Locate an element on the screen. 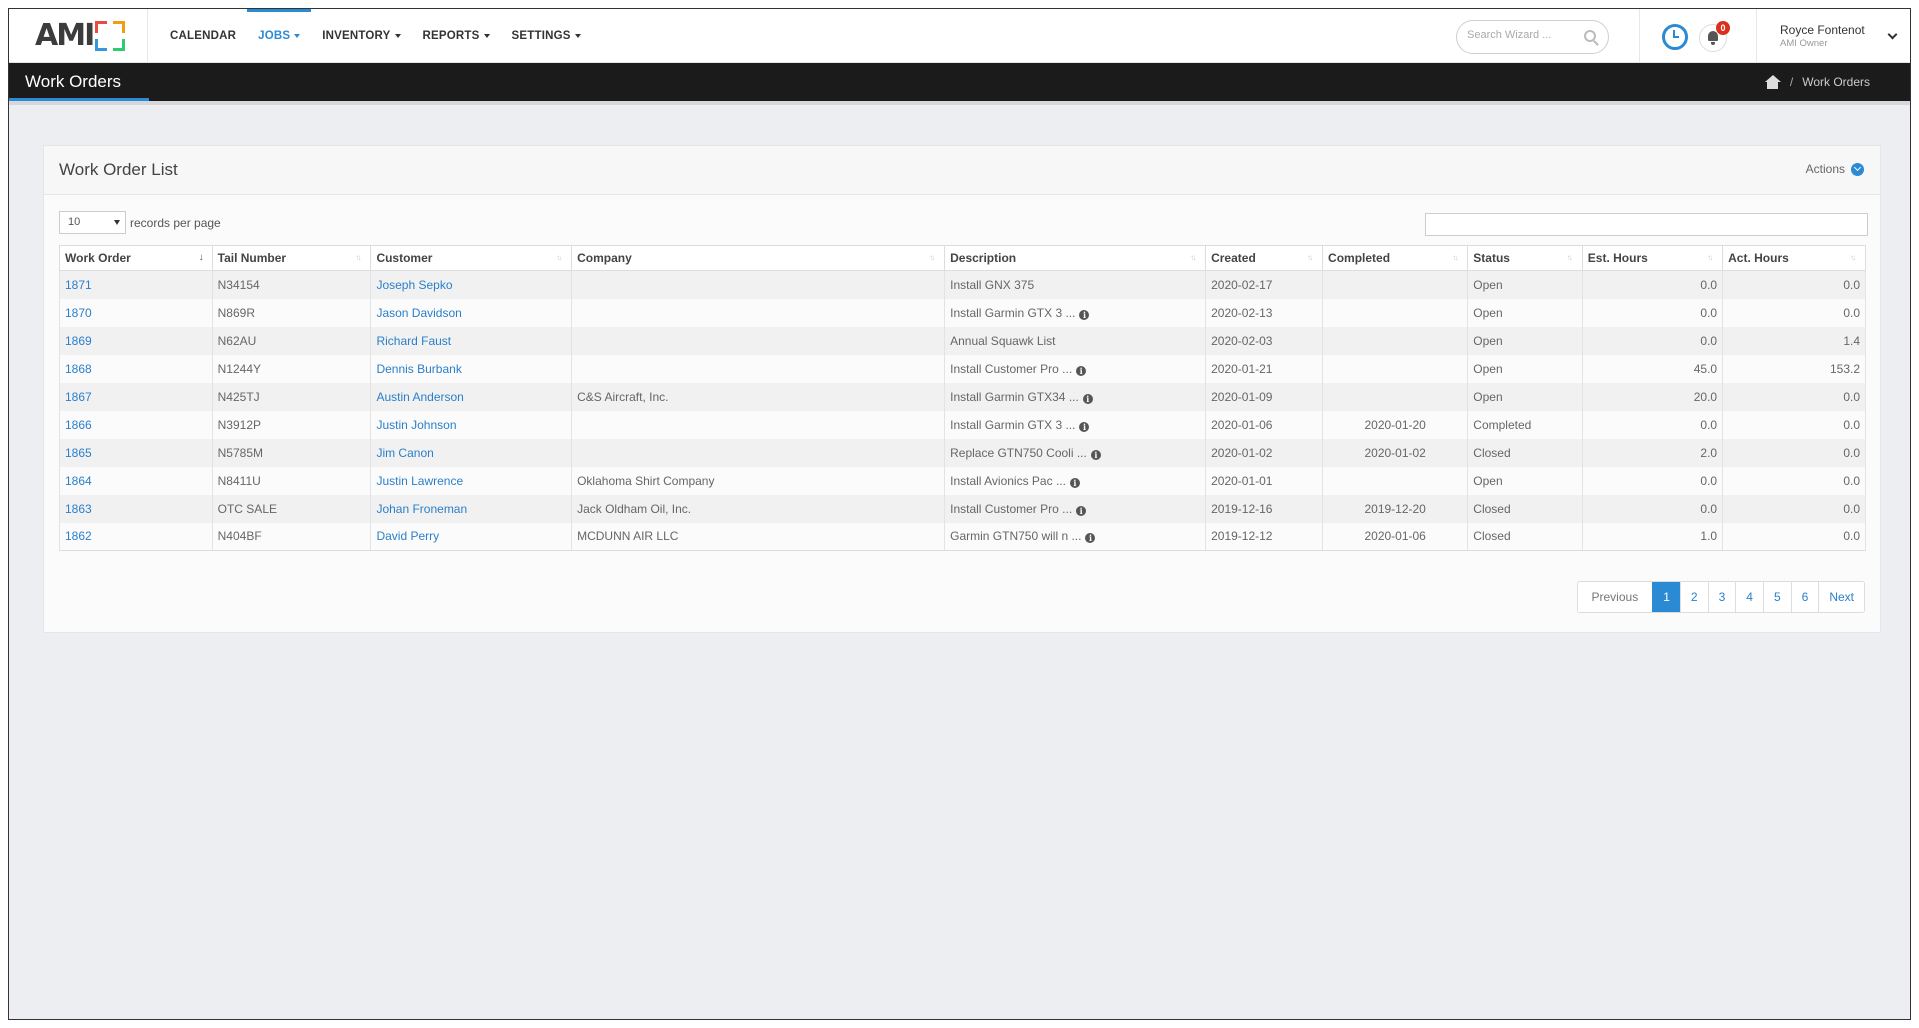 The height and width of the screenshot is (1028, 1919). cell-description: Install Avionics Pac ... i is located at coordinates (1075, 480).